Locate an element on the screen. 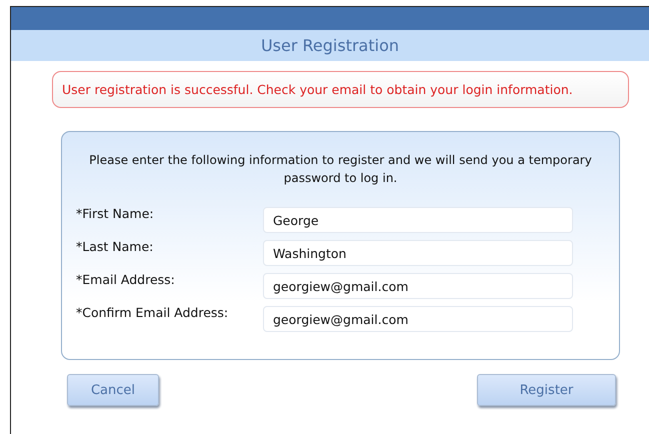 Image resolution: width=649 pixels, height=434 pixels. window-title: User Registration is located at coordinates (330, 45).